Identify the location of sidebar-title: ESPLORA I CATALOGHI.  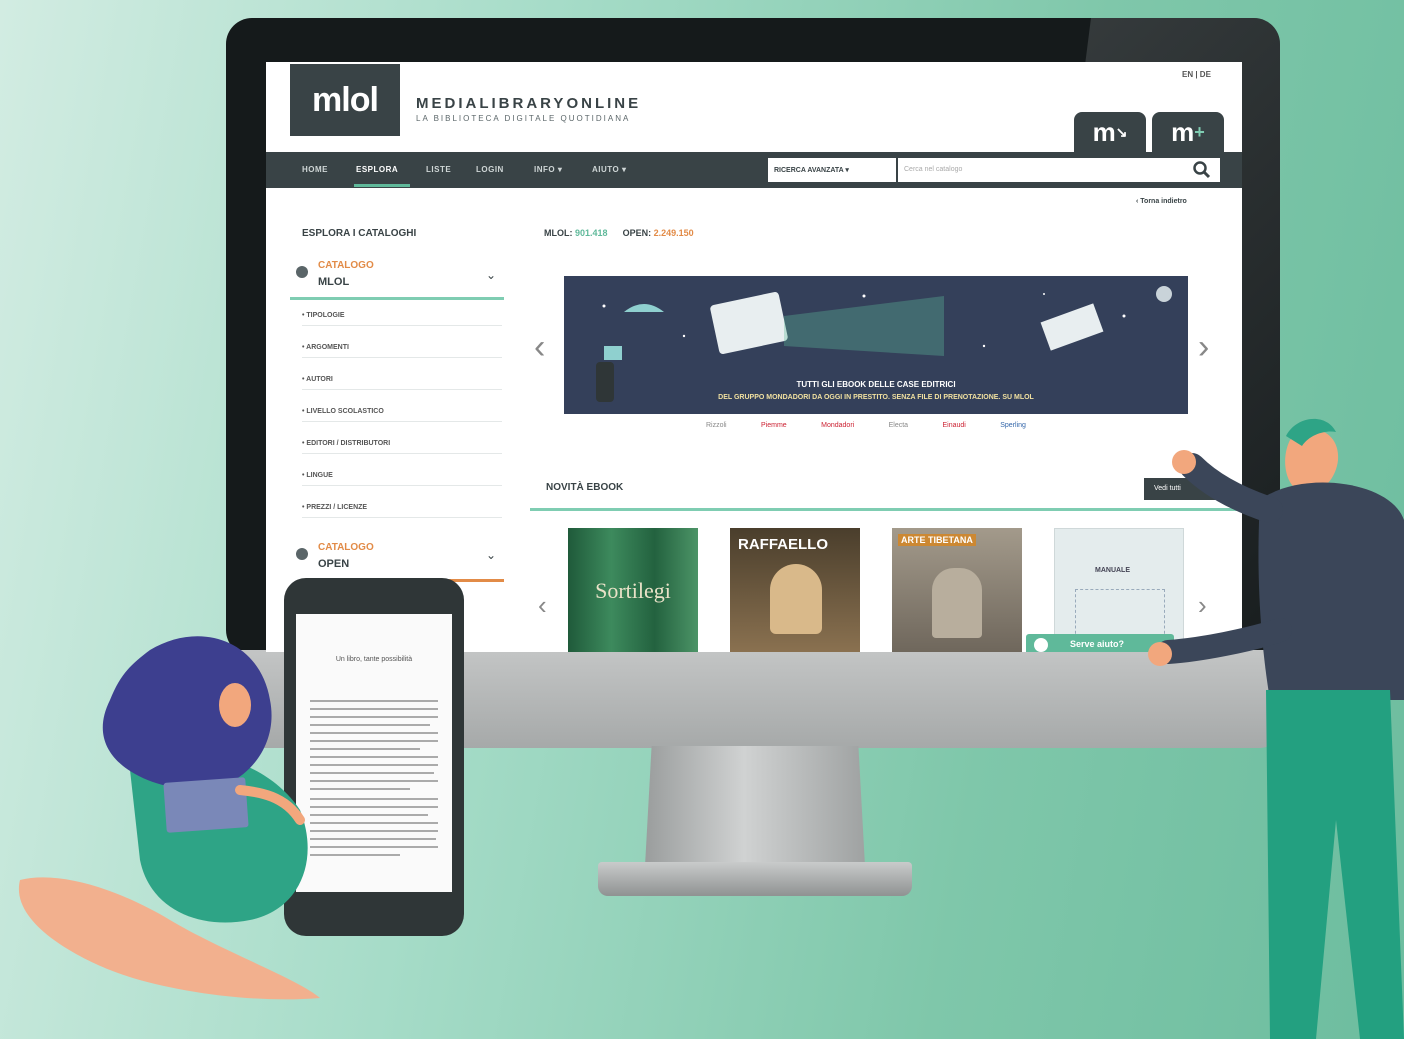
(359, 233).